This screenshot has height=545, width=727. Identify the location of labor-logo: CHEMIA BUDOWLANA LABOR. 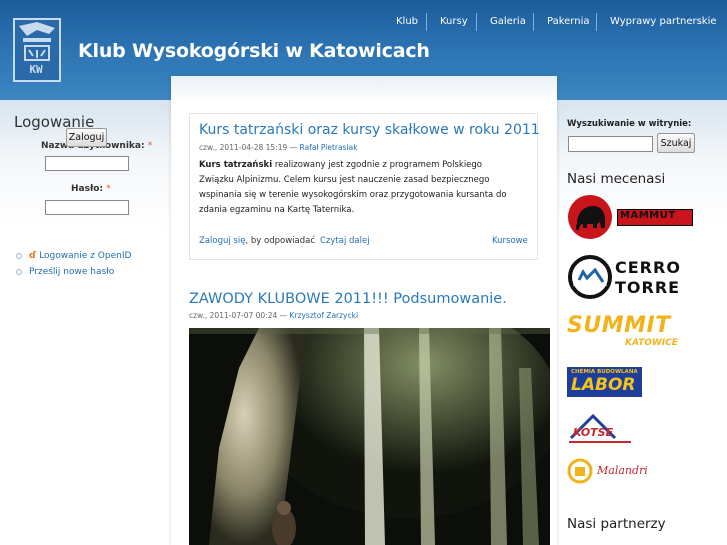
(604, 382).